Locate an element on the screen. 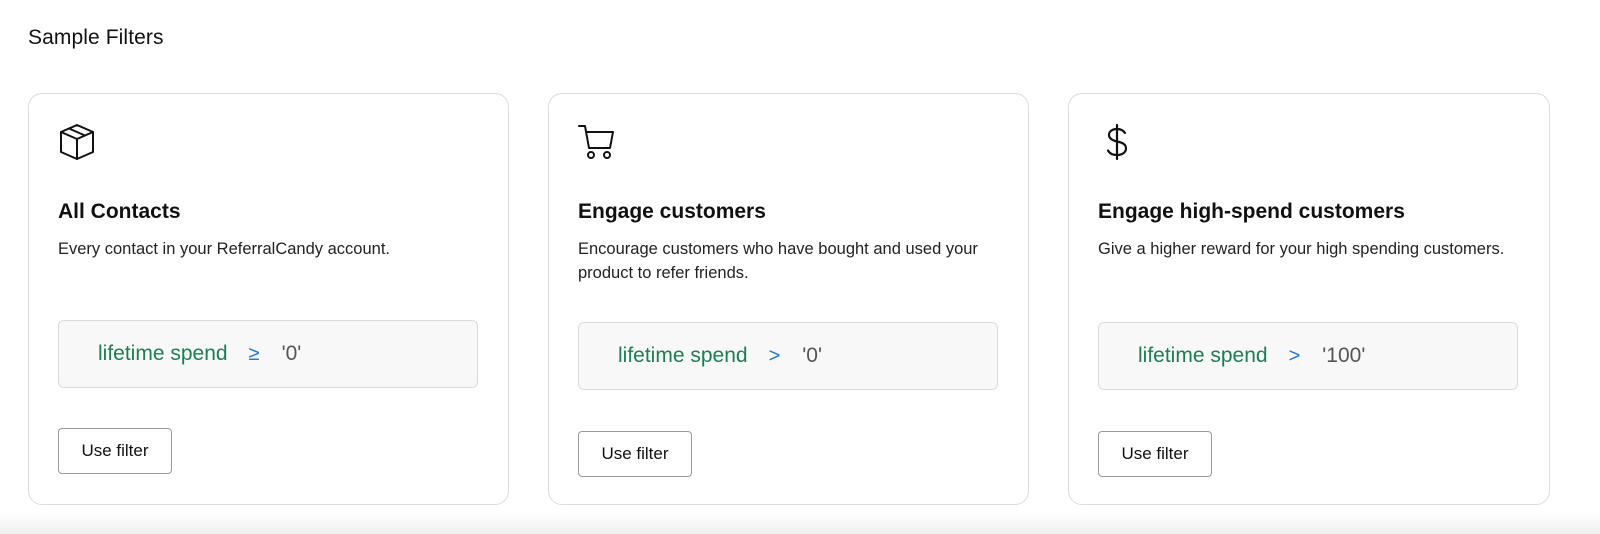 The width and height of the screenshot is (1600, 534). card-title: Engage customers is located at coordinates (672, 211).